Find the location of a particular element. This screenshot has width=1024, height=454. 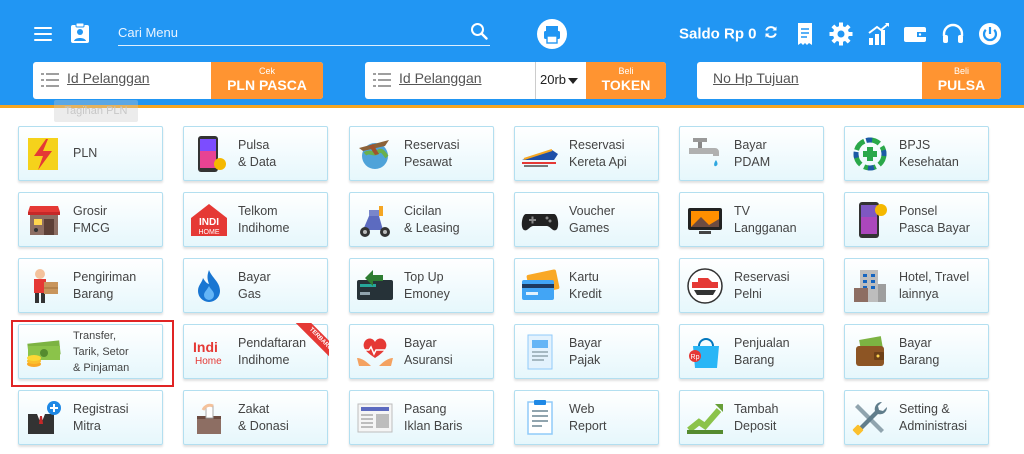

button-label: PLN PASCA is located at coordinates (267, 85).